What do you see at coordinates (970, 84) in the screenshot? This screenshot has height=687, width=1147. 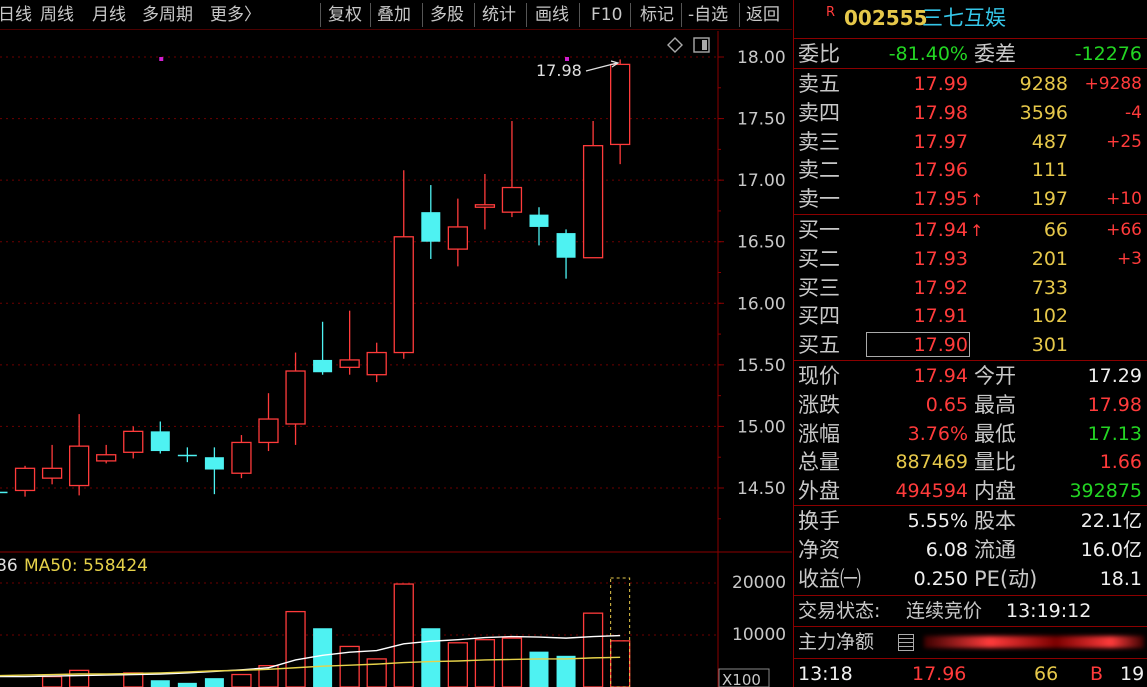 I see `sell-row: 卖五 17.99 9288 +9288` at bounding box center [970, 84].